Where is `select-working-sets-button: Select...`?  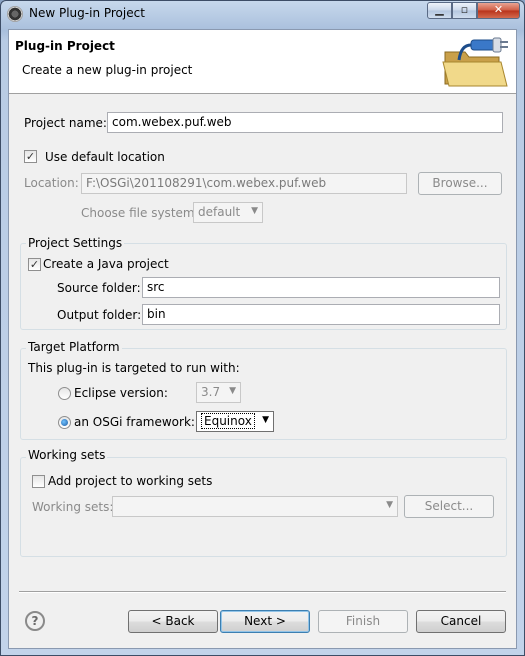
select-working-sets-button: Select... is located at coordinates (449, 506).